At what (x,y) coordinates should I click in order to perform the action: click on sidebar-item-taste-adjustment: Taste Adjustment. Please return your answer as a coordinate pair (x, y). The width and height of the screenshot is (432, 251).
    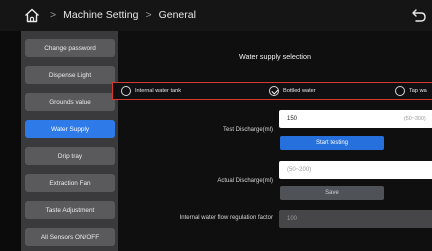
    Looking at the image, I should click on (70, 210).